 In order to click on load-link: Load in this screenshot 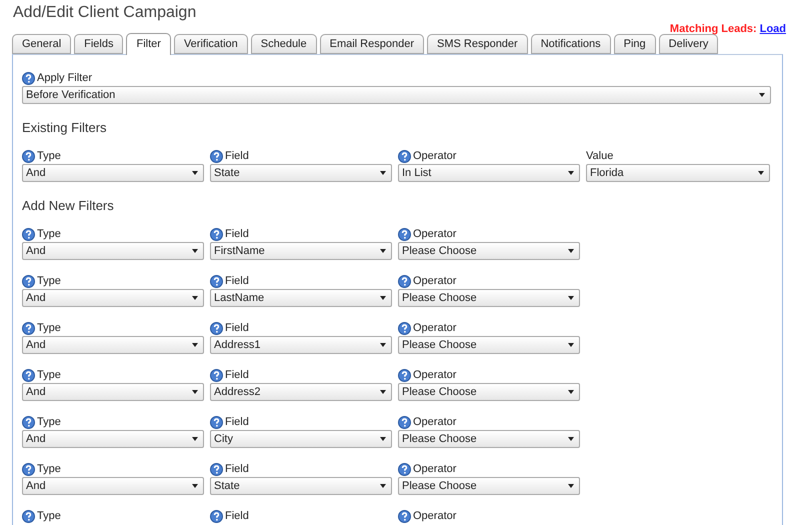, I will do `click(773, 29)`.